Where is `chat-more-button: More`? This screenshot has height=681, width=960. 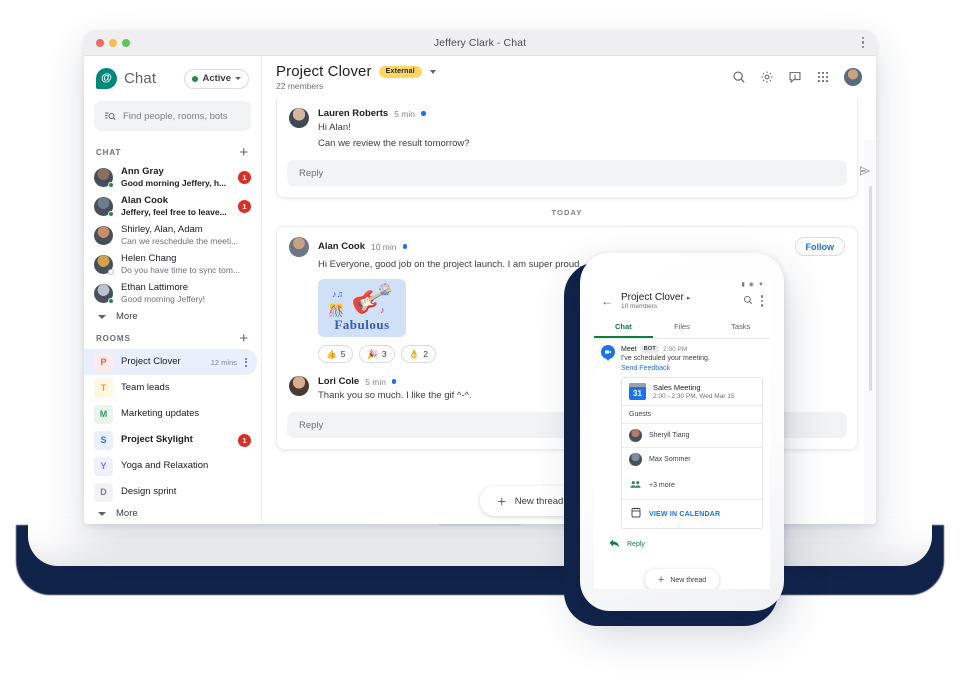 chat-more-button: More is located at coordinates (172, 316).